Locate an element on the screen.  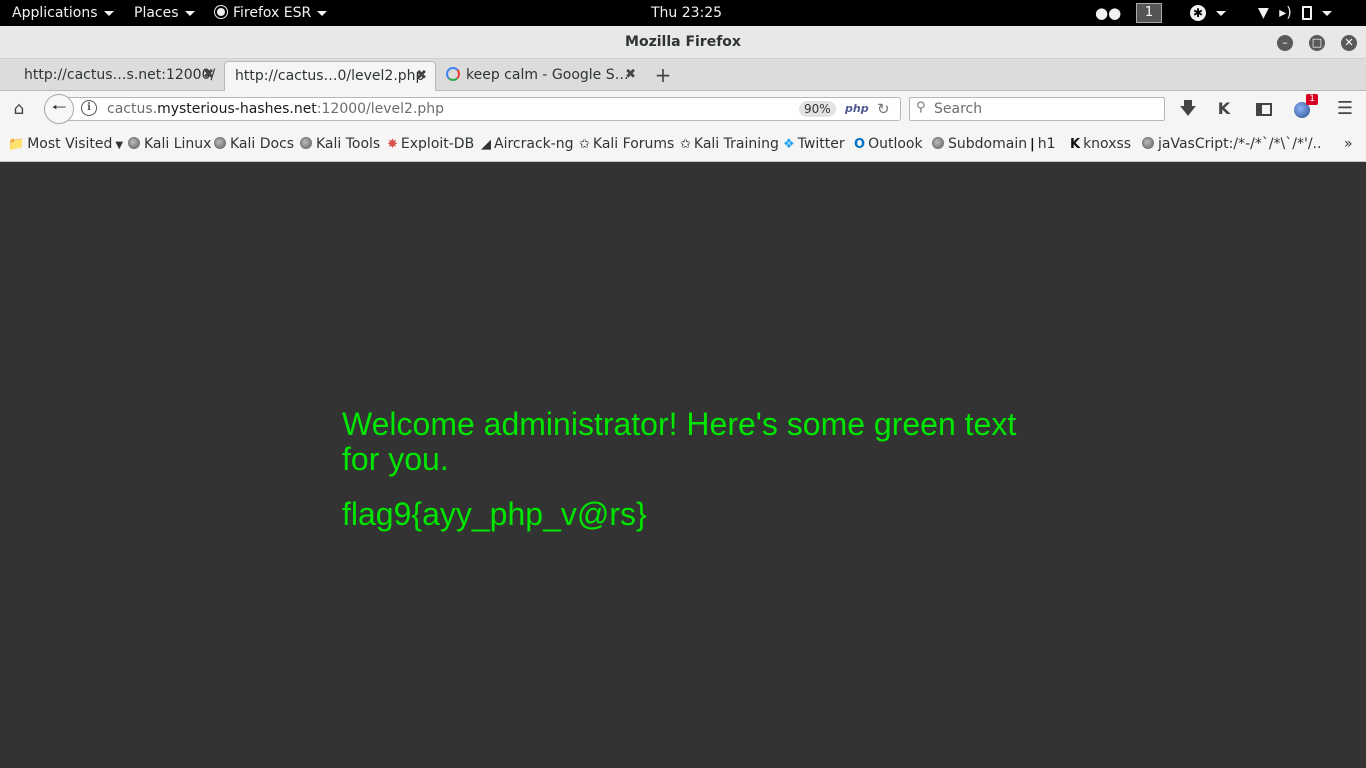
hamburger-menu-icon: ☰ is located at coordinates (1345, 108).